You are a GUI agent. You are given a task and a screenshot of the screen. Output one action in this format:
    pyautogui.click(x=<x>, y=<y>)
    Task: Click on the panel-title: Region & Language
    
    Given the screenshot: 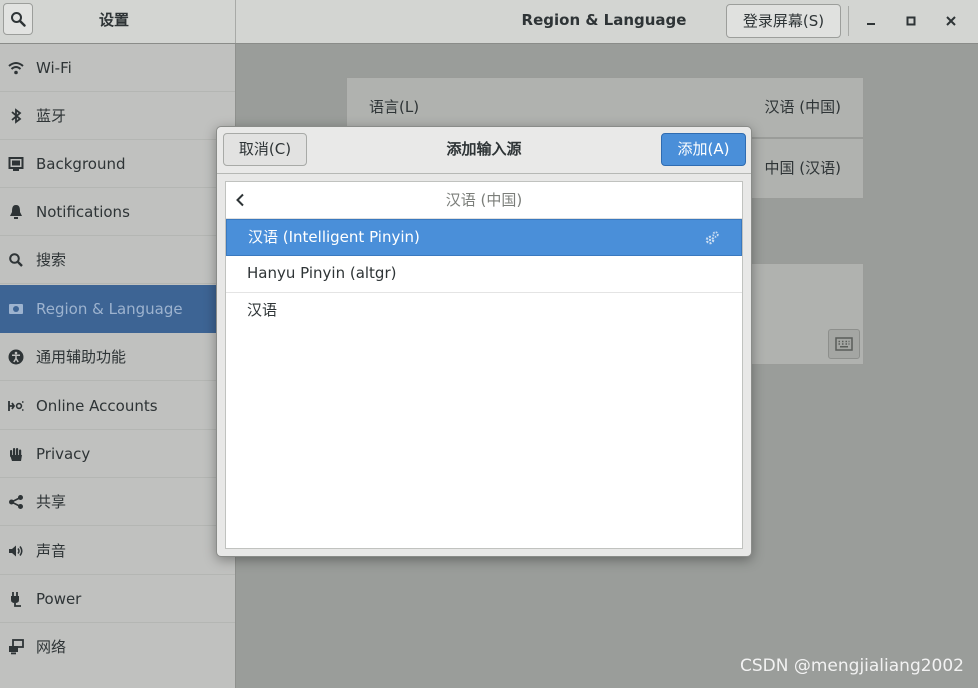 What is the action you would take?
    pyautogui.click(x=604, y=20)
    